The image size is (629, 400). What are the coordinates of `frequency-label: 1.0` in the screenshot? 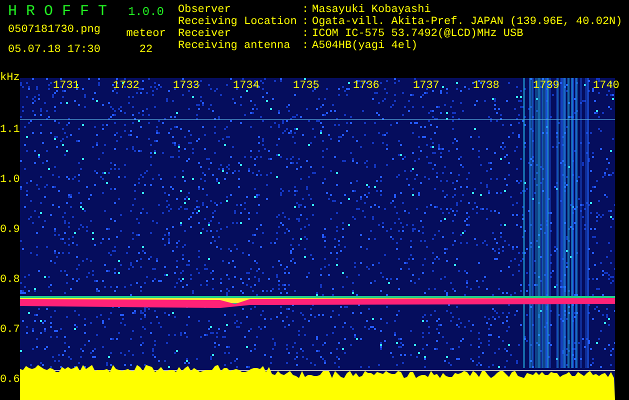 It's located at (10, 180).